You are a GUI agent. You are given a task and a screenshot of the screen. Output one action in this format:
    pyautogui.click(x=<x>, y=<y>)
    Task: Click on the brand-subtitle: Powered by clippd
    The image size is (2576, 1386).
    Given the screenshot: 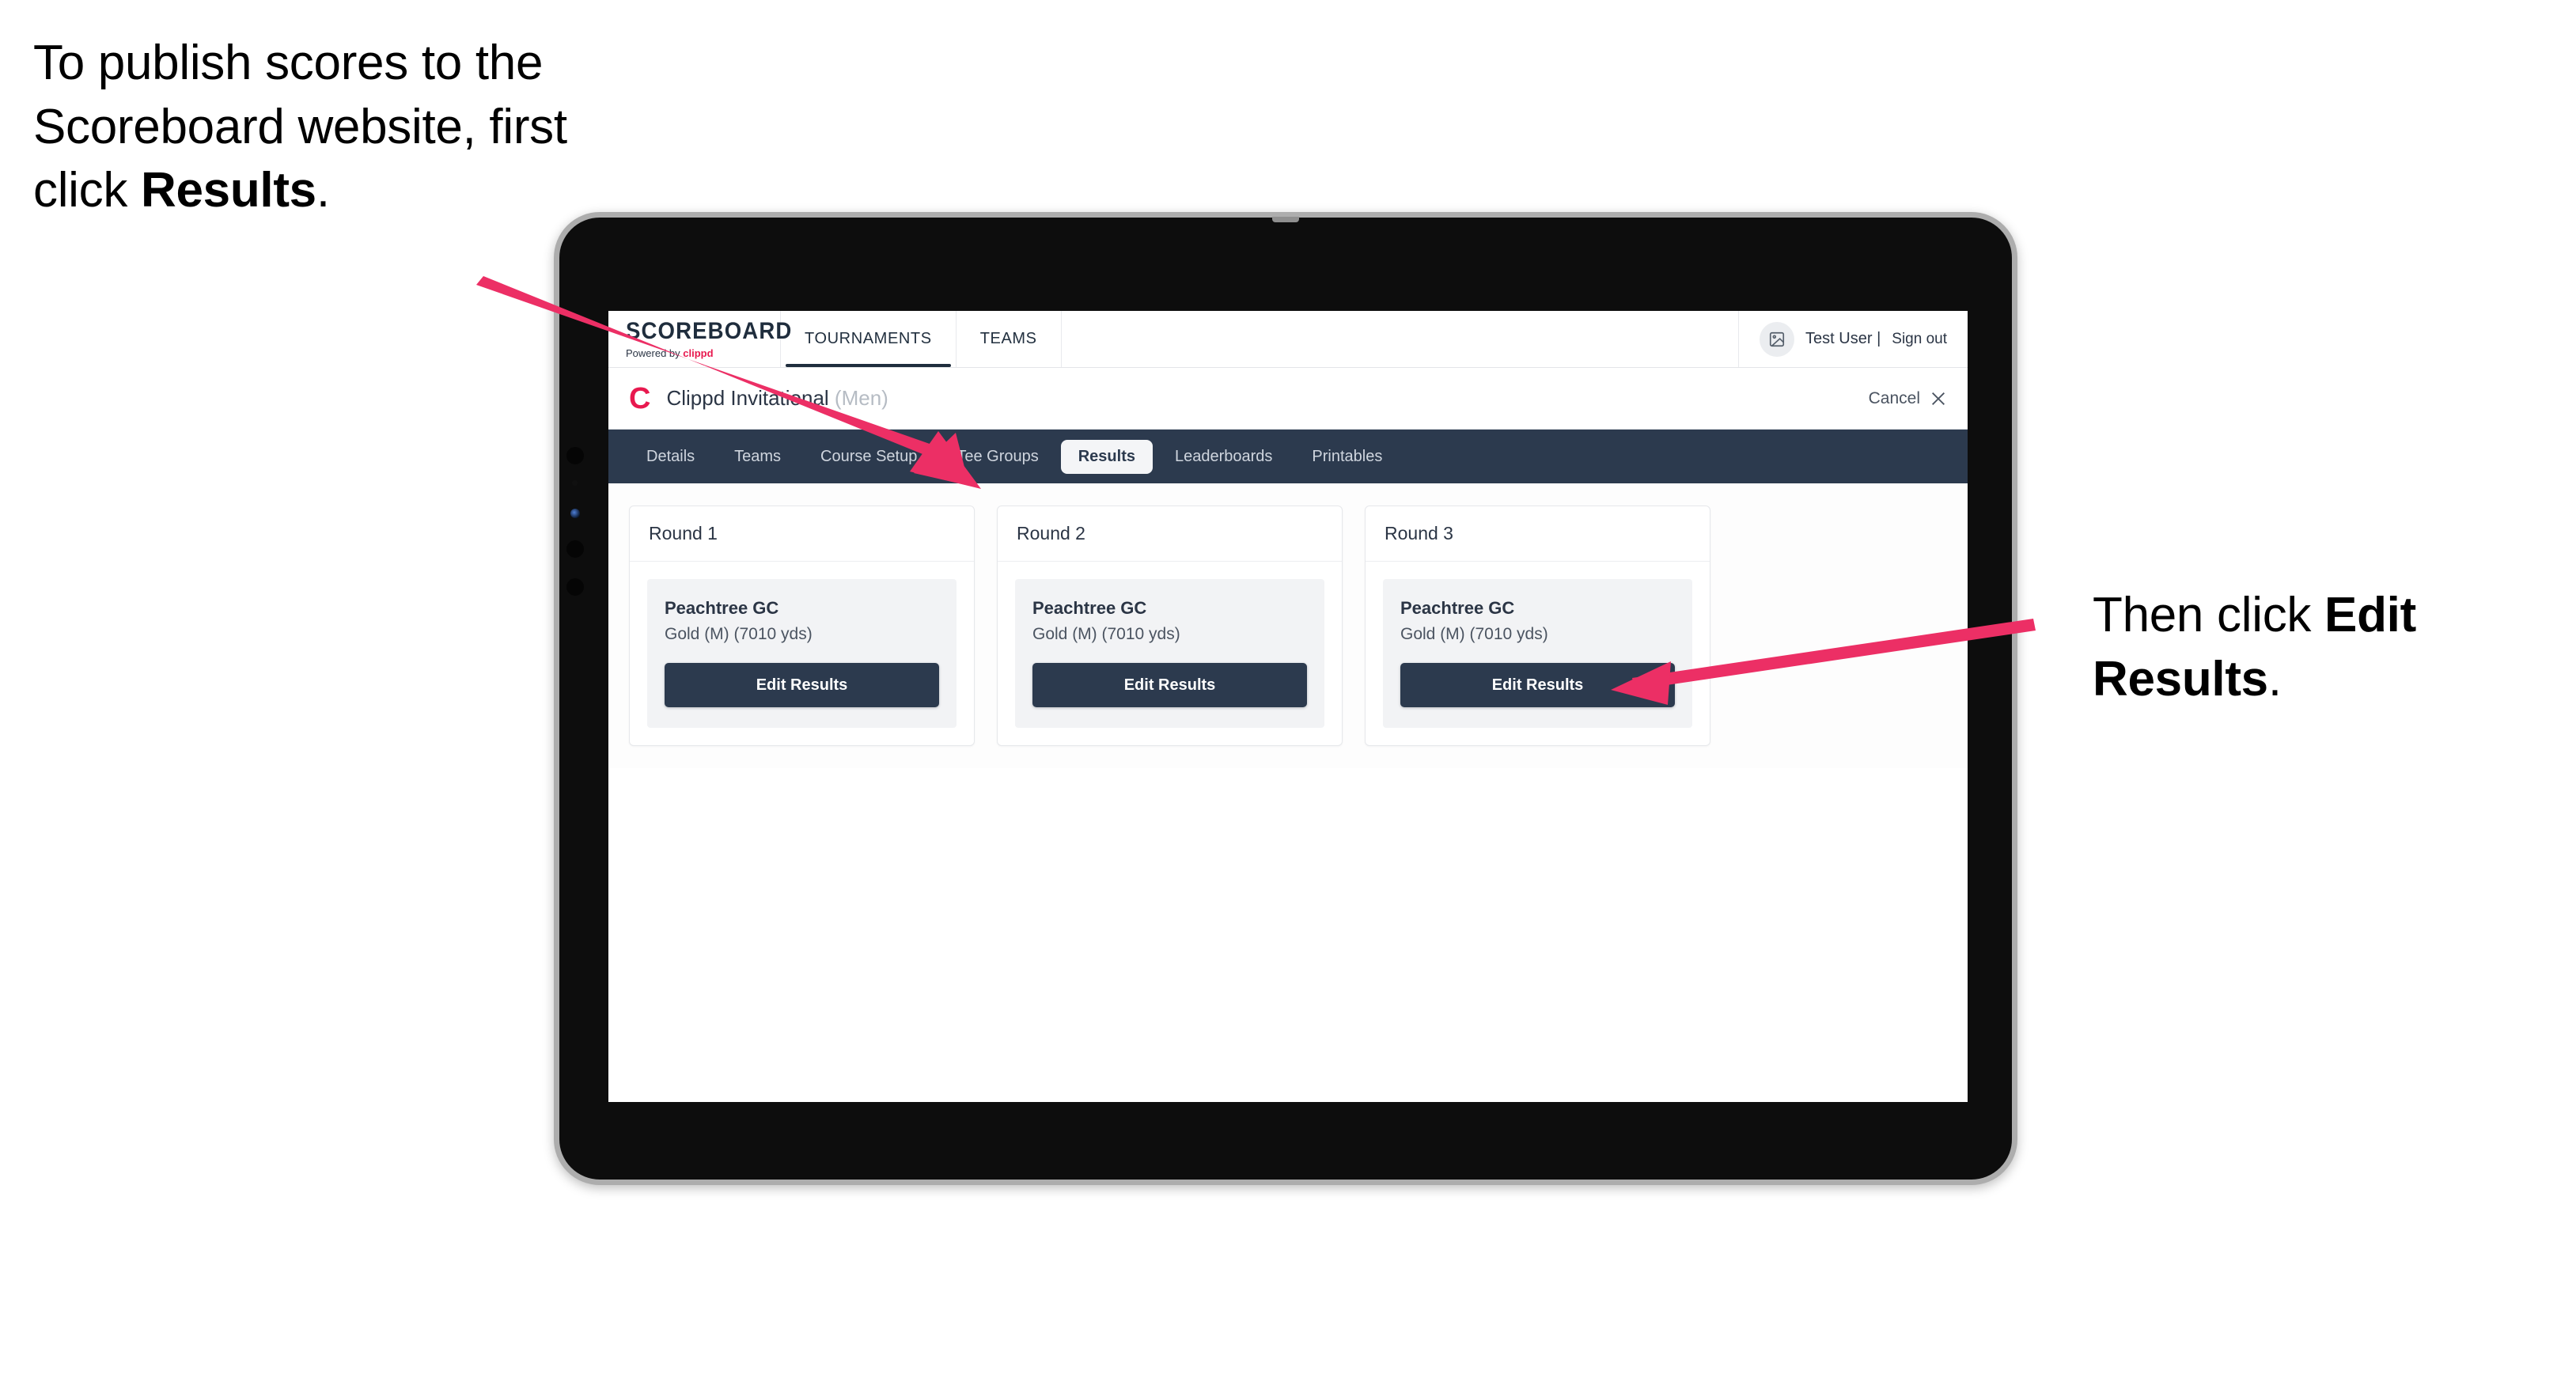 What is the action you would take?
    pyautogui.click(x=703, y=353)
    